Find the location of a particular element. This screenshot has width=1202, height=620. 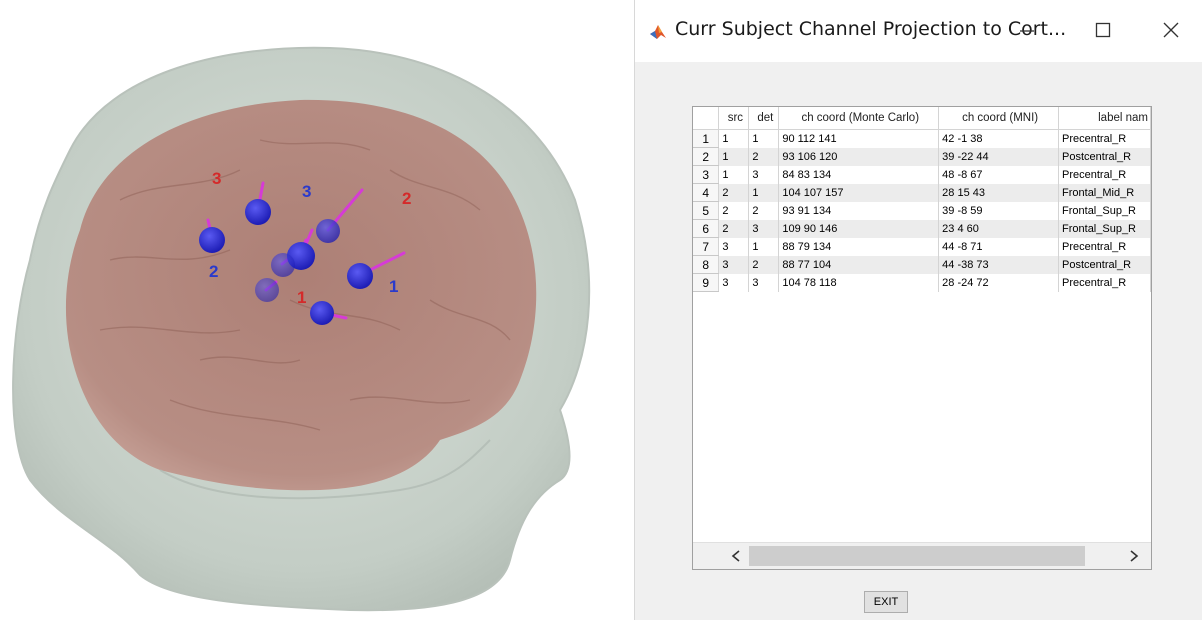

chevron-right-icon is located at coordinates (1134, 556).